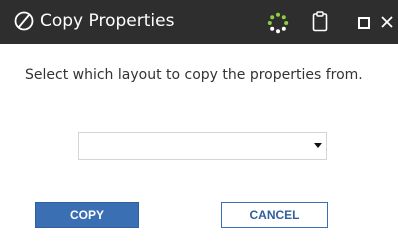 This screenshot has width=398, height=247. Describe the element at coordinates (320, 21) in the screenshot. I see `clipboard-icon` at that location.